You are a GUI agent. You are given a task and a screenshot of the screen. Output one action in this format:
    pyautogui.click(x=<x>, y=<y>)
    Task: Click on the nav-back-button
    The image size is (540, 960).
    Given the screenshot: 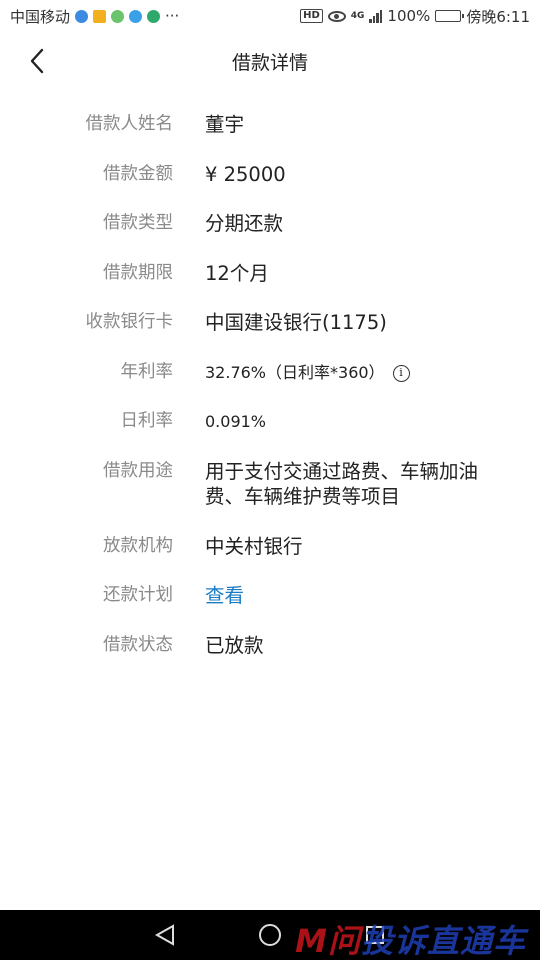 What is the action you would take?
    pyautogui.click(x=165, y=935)
    